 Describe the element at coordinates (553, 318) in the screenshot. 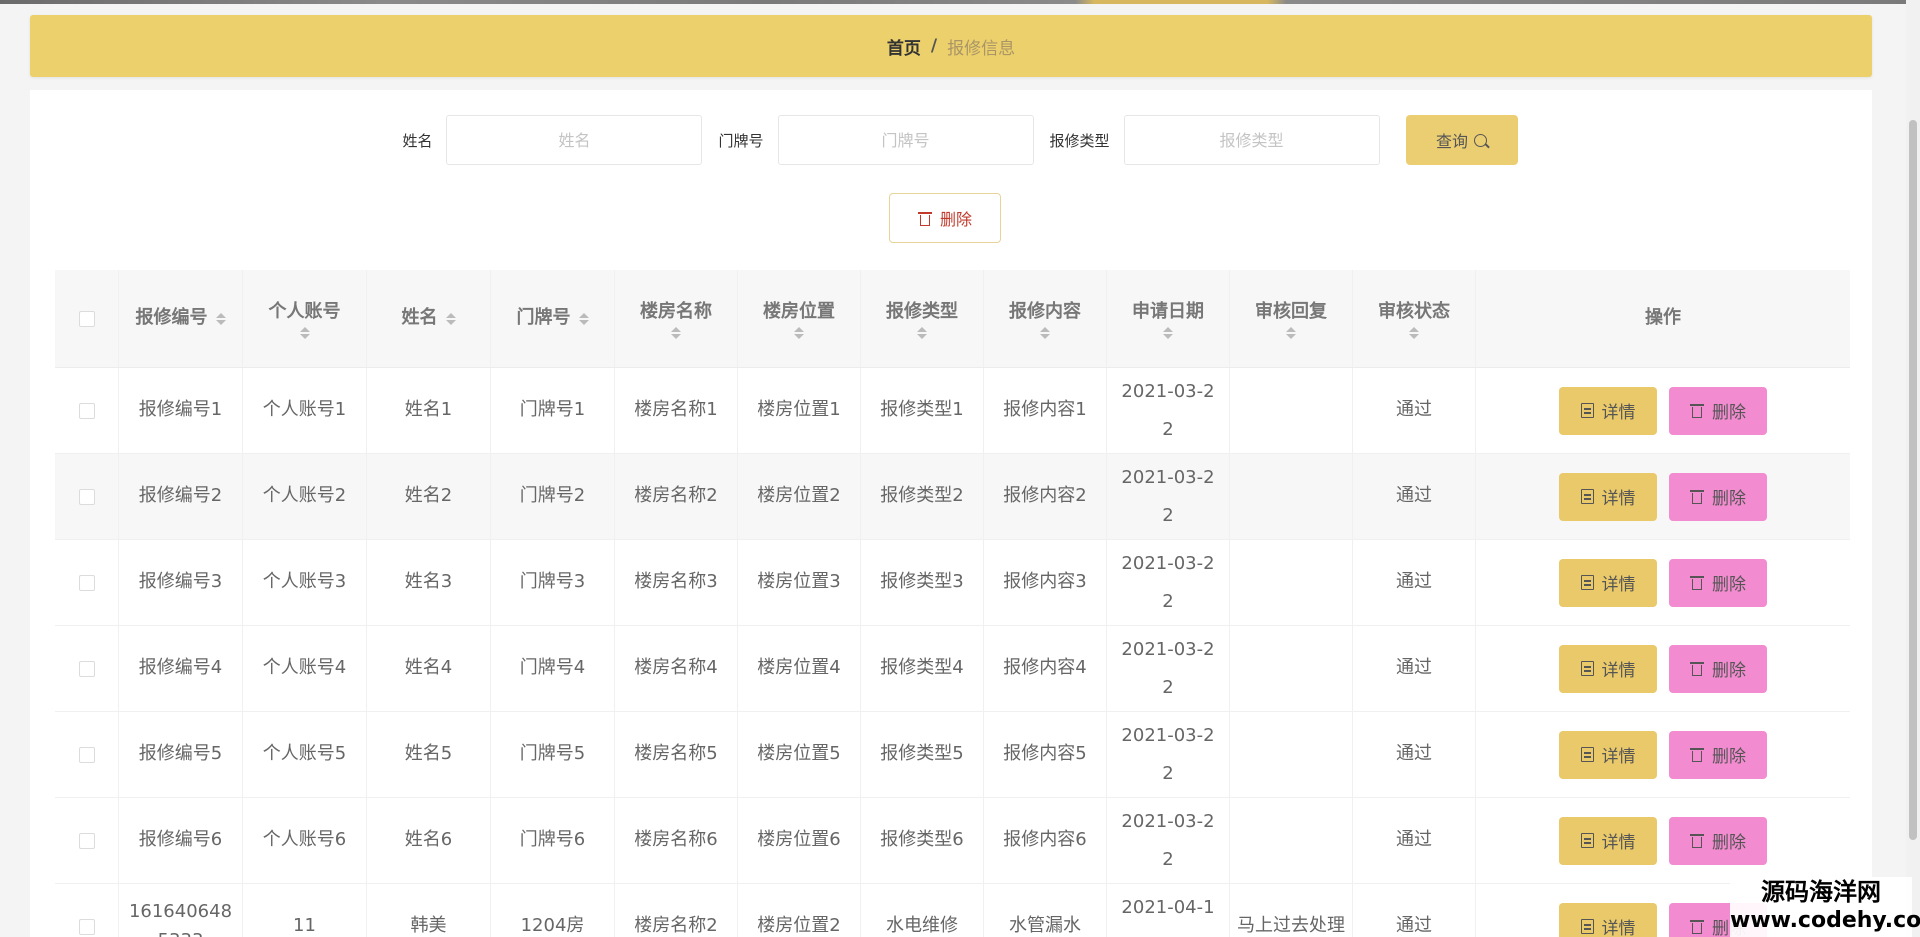

I see `header-door: 门牌号` at that location.